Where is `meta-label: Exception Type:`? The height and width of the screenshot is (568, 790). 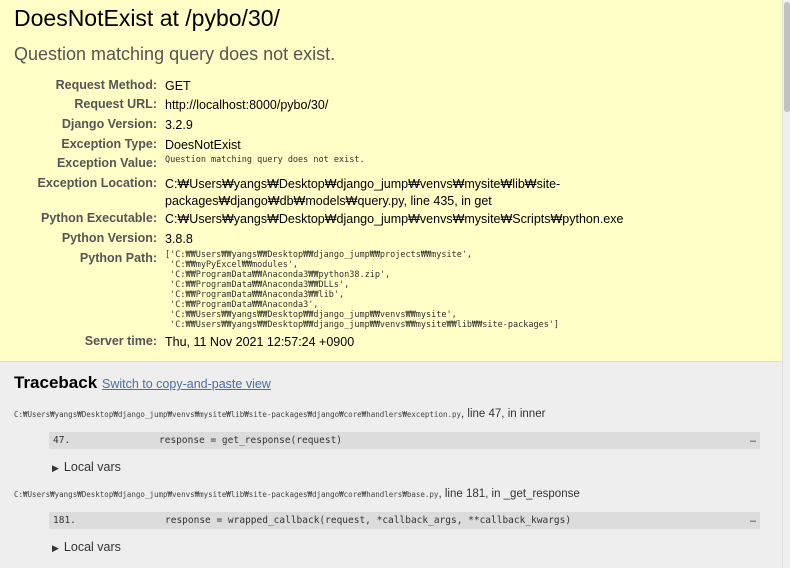 meta-label: Exception Type: is located at coordinates (109, 144).